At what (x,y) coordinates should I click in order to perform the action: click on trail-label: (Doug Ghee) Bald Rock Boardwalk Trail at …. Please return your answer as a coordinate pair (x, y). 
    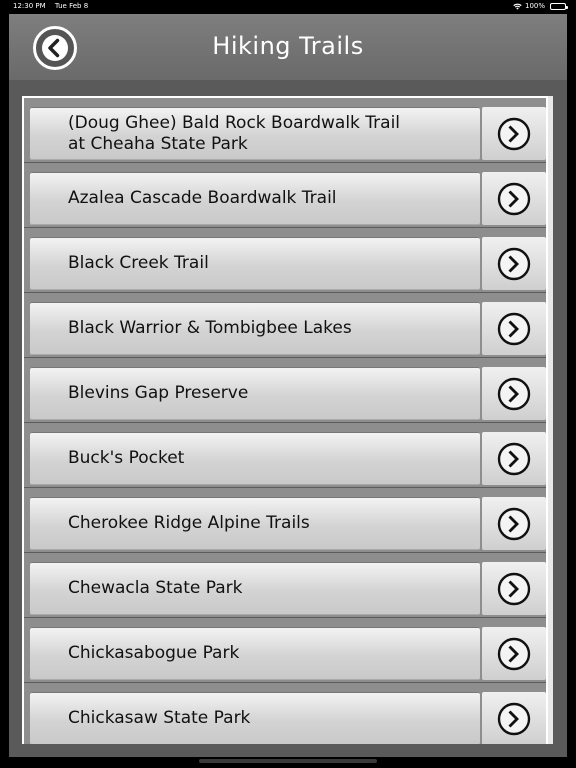
    Looking at the image, I should click on (268, 133).